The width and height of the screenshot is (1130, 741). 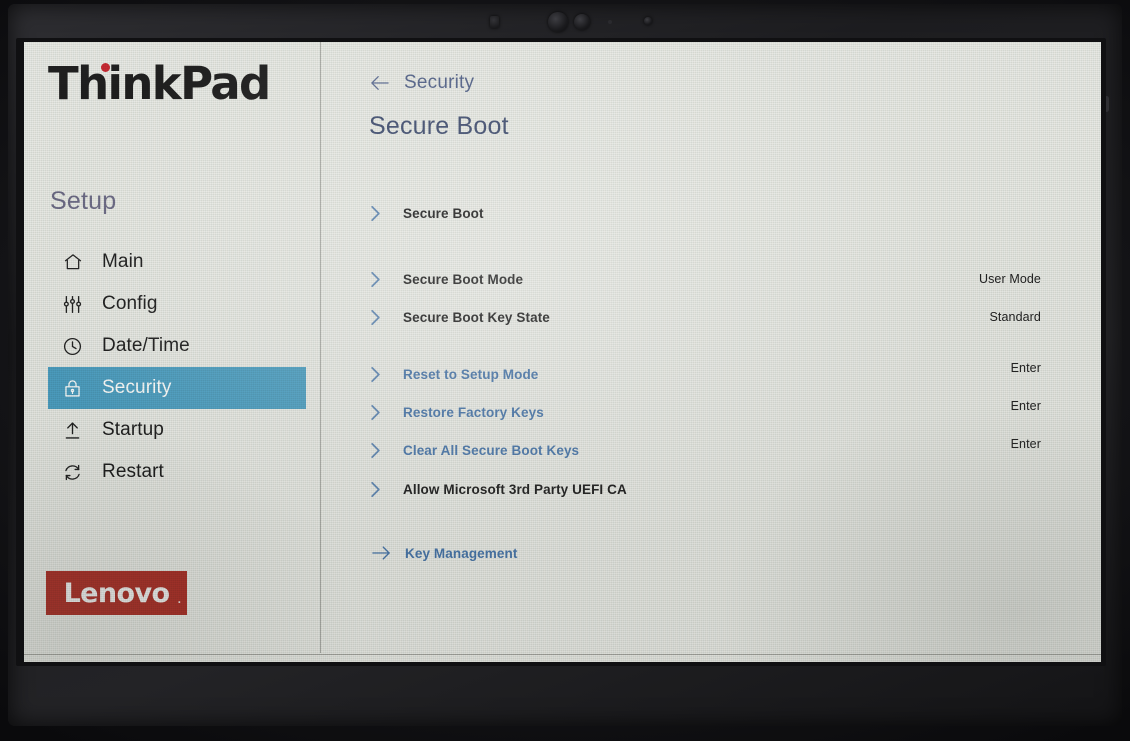 What do you see at coordinates (130, 303) in the screenshot?
I see `sidebar-item-label: Config` at bounding box center [130, 303].